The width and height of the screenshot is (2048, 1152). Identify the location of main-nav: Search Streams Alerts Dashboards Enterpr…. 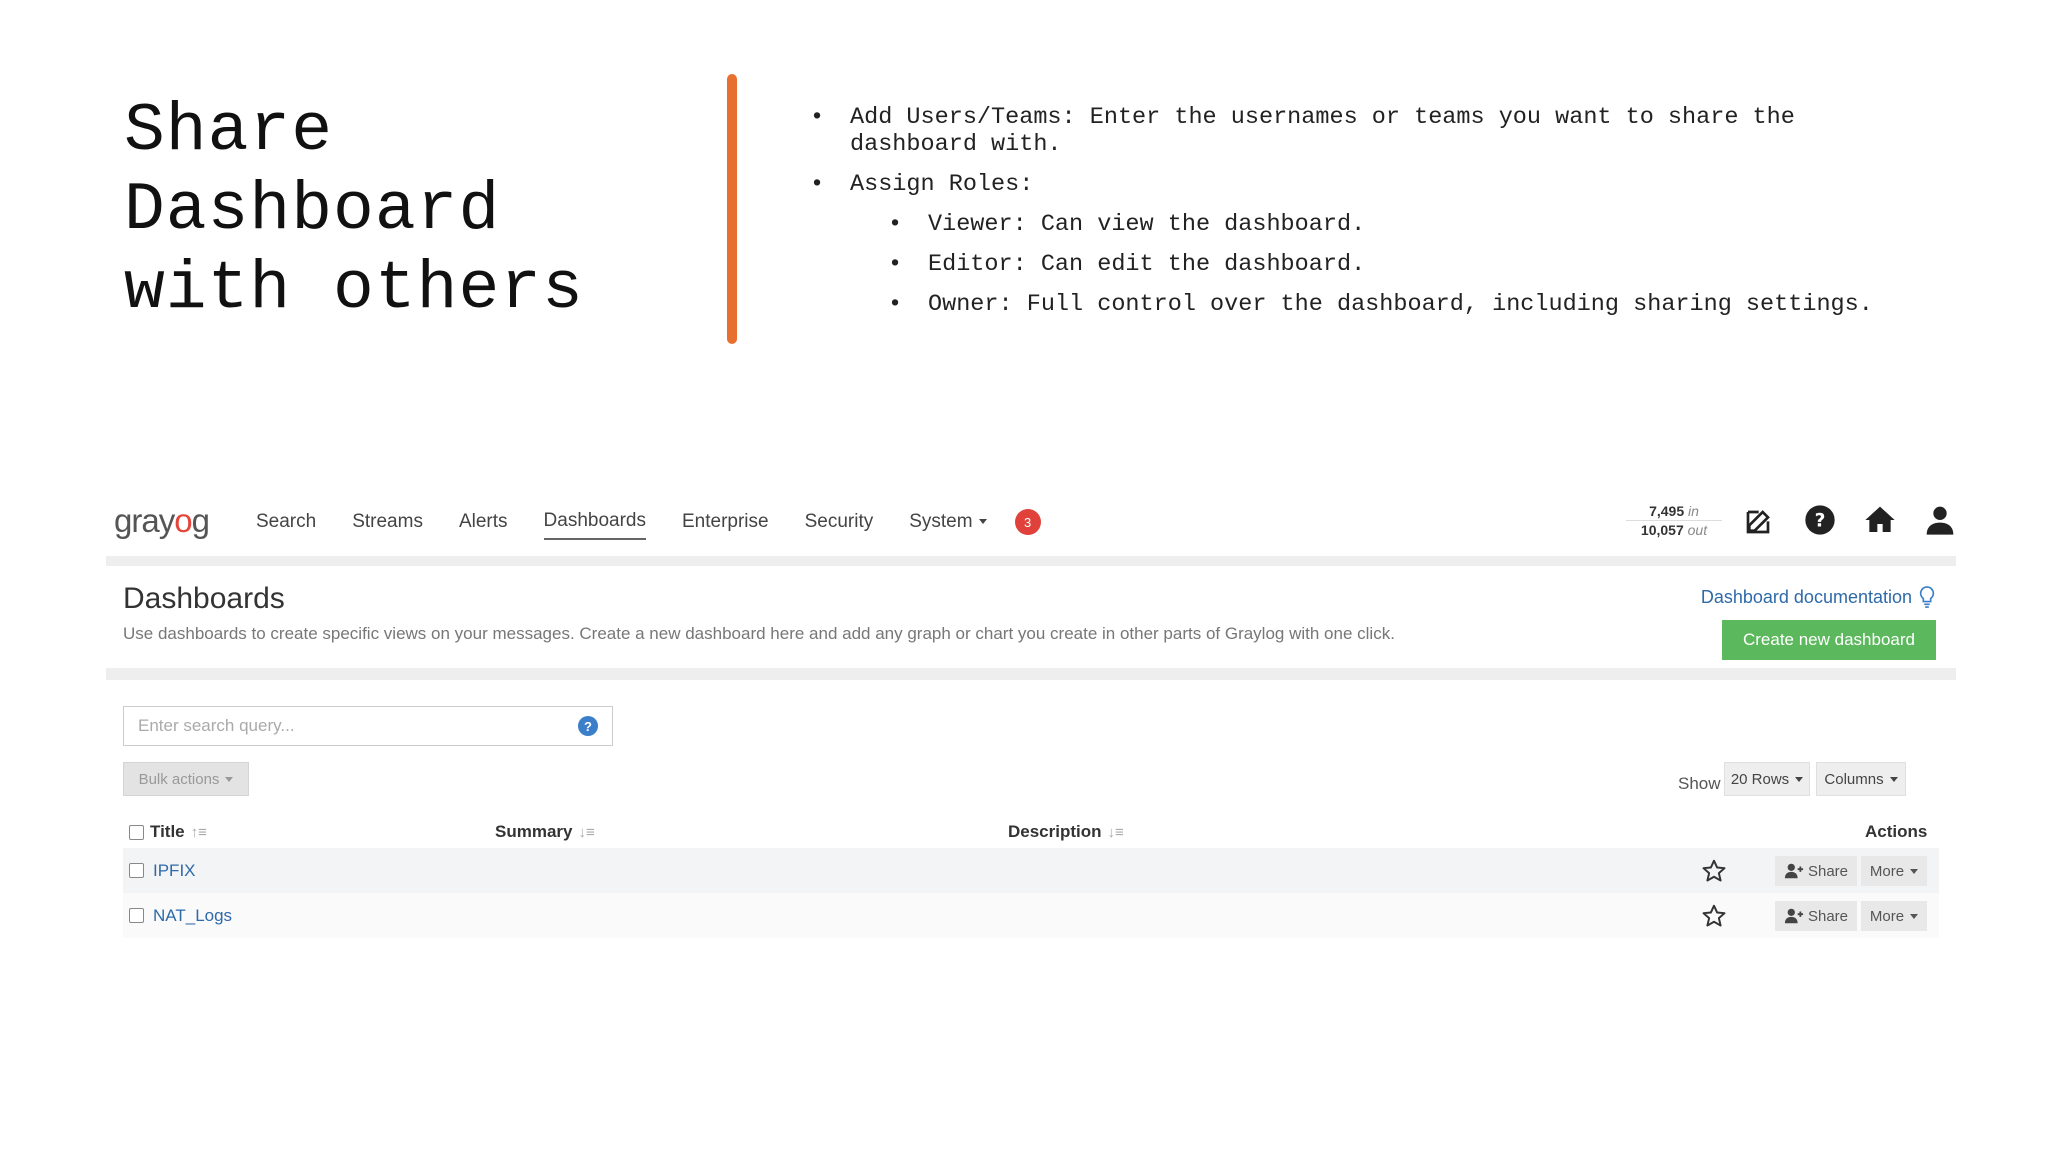
(648, 522).